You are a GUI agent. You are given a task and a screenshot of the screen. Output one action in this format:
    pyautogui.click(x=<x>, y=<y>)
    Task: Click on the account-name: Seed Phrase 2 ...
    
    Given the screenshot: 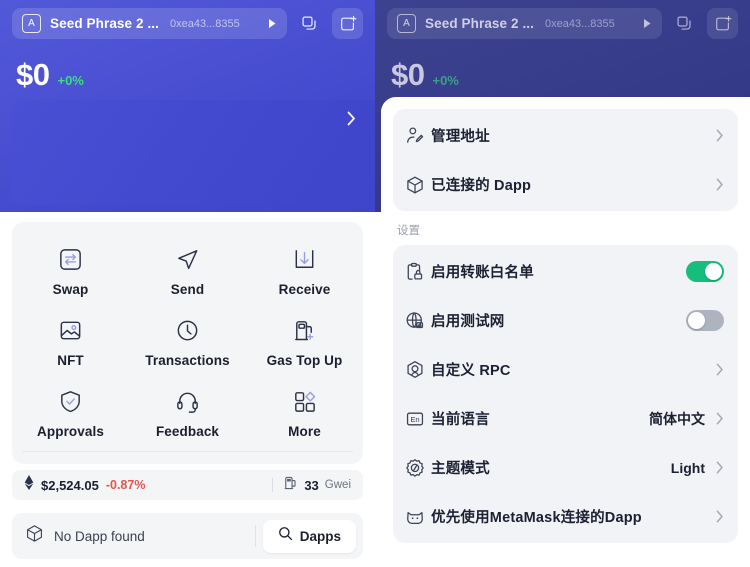 What is the action you would take?
    pyautogui.click(x=105, y=23)
    